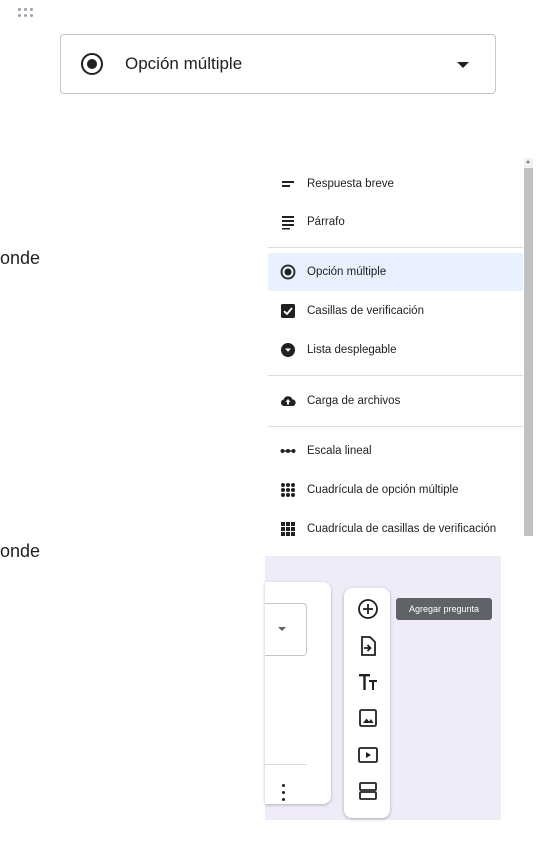  Describe the element at coordinates (184, 63) in the screenshot. I see `question-type-label: Opción múltiple` at that location.